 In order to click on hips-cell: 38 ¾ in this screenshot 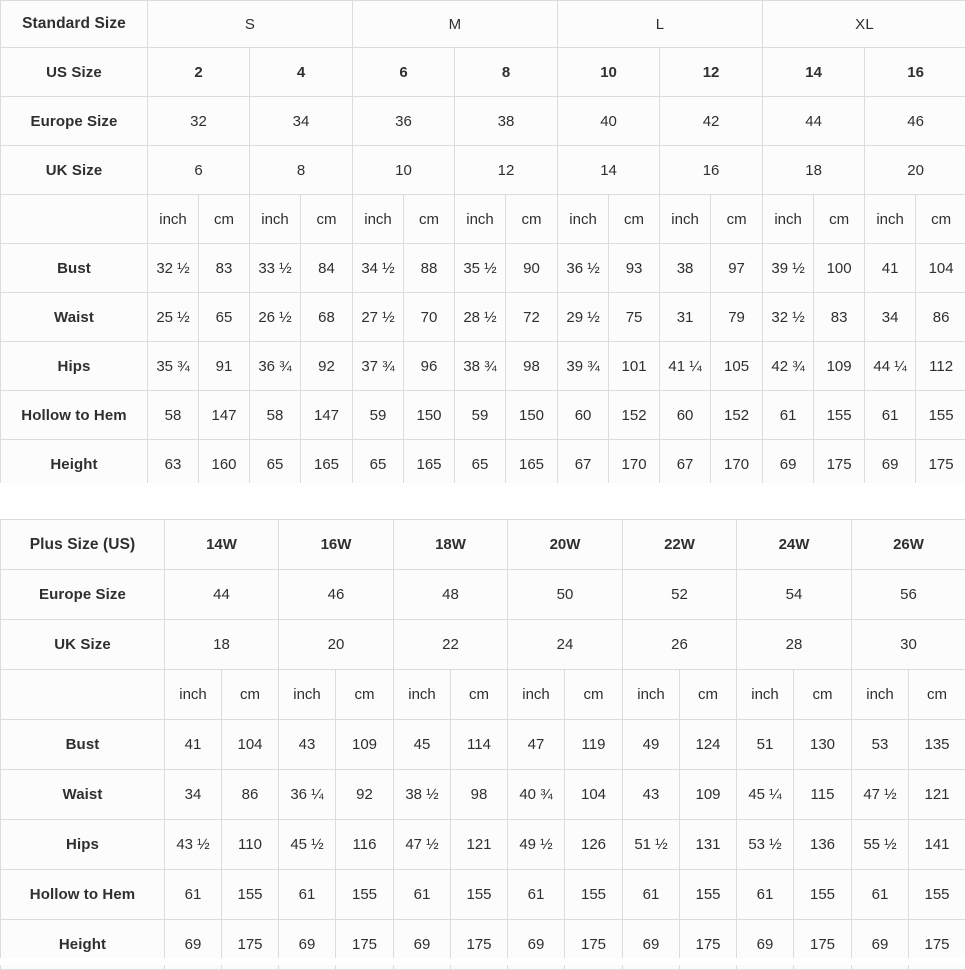, I will do `click(480, 366)`.